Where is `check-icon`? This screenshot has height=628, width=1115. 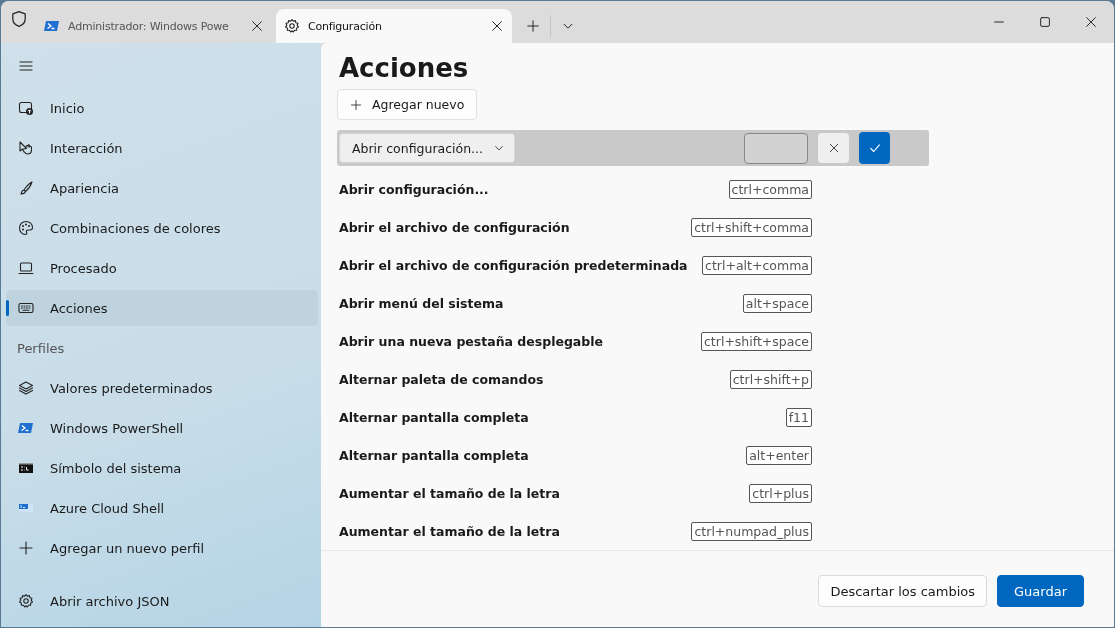 check-icon is located at coordinates (874, 148).